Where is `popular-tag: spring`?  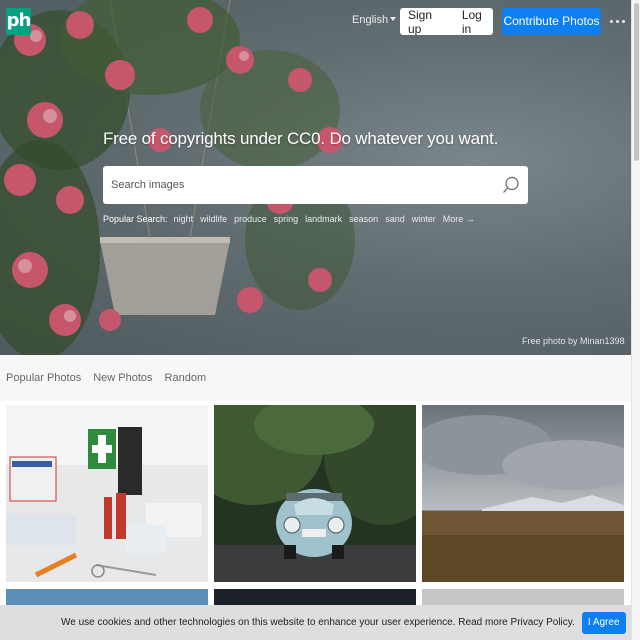 popular-tag: spring is located at coordinates (286, 219).